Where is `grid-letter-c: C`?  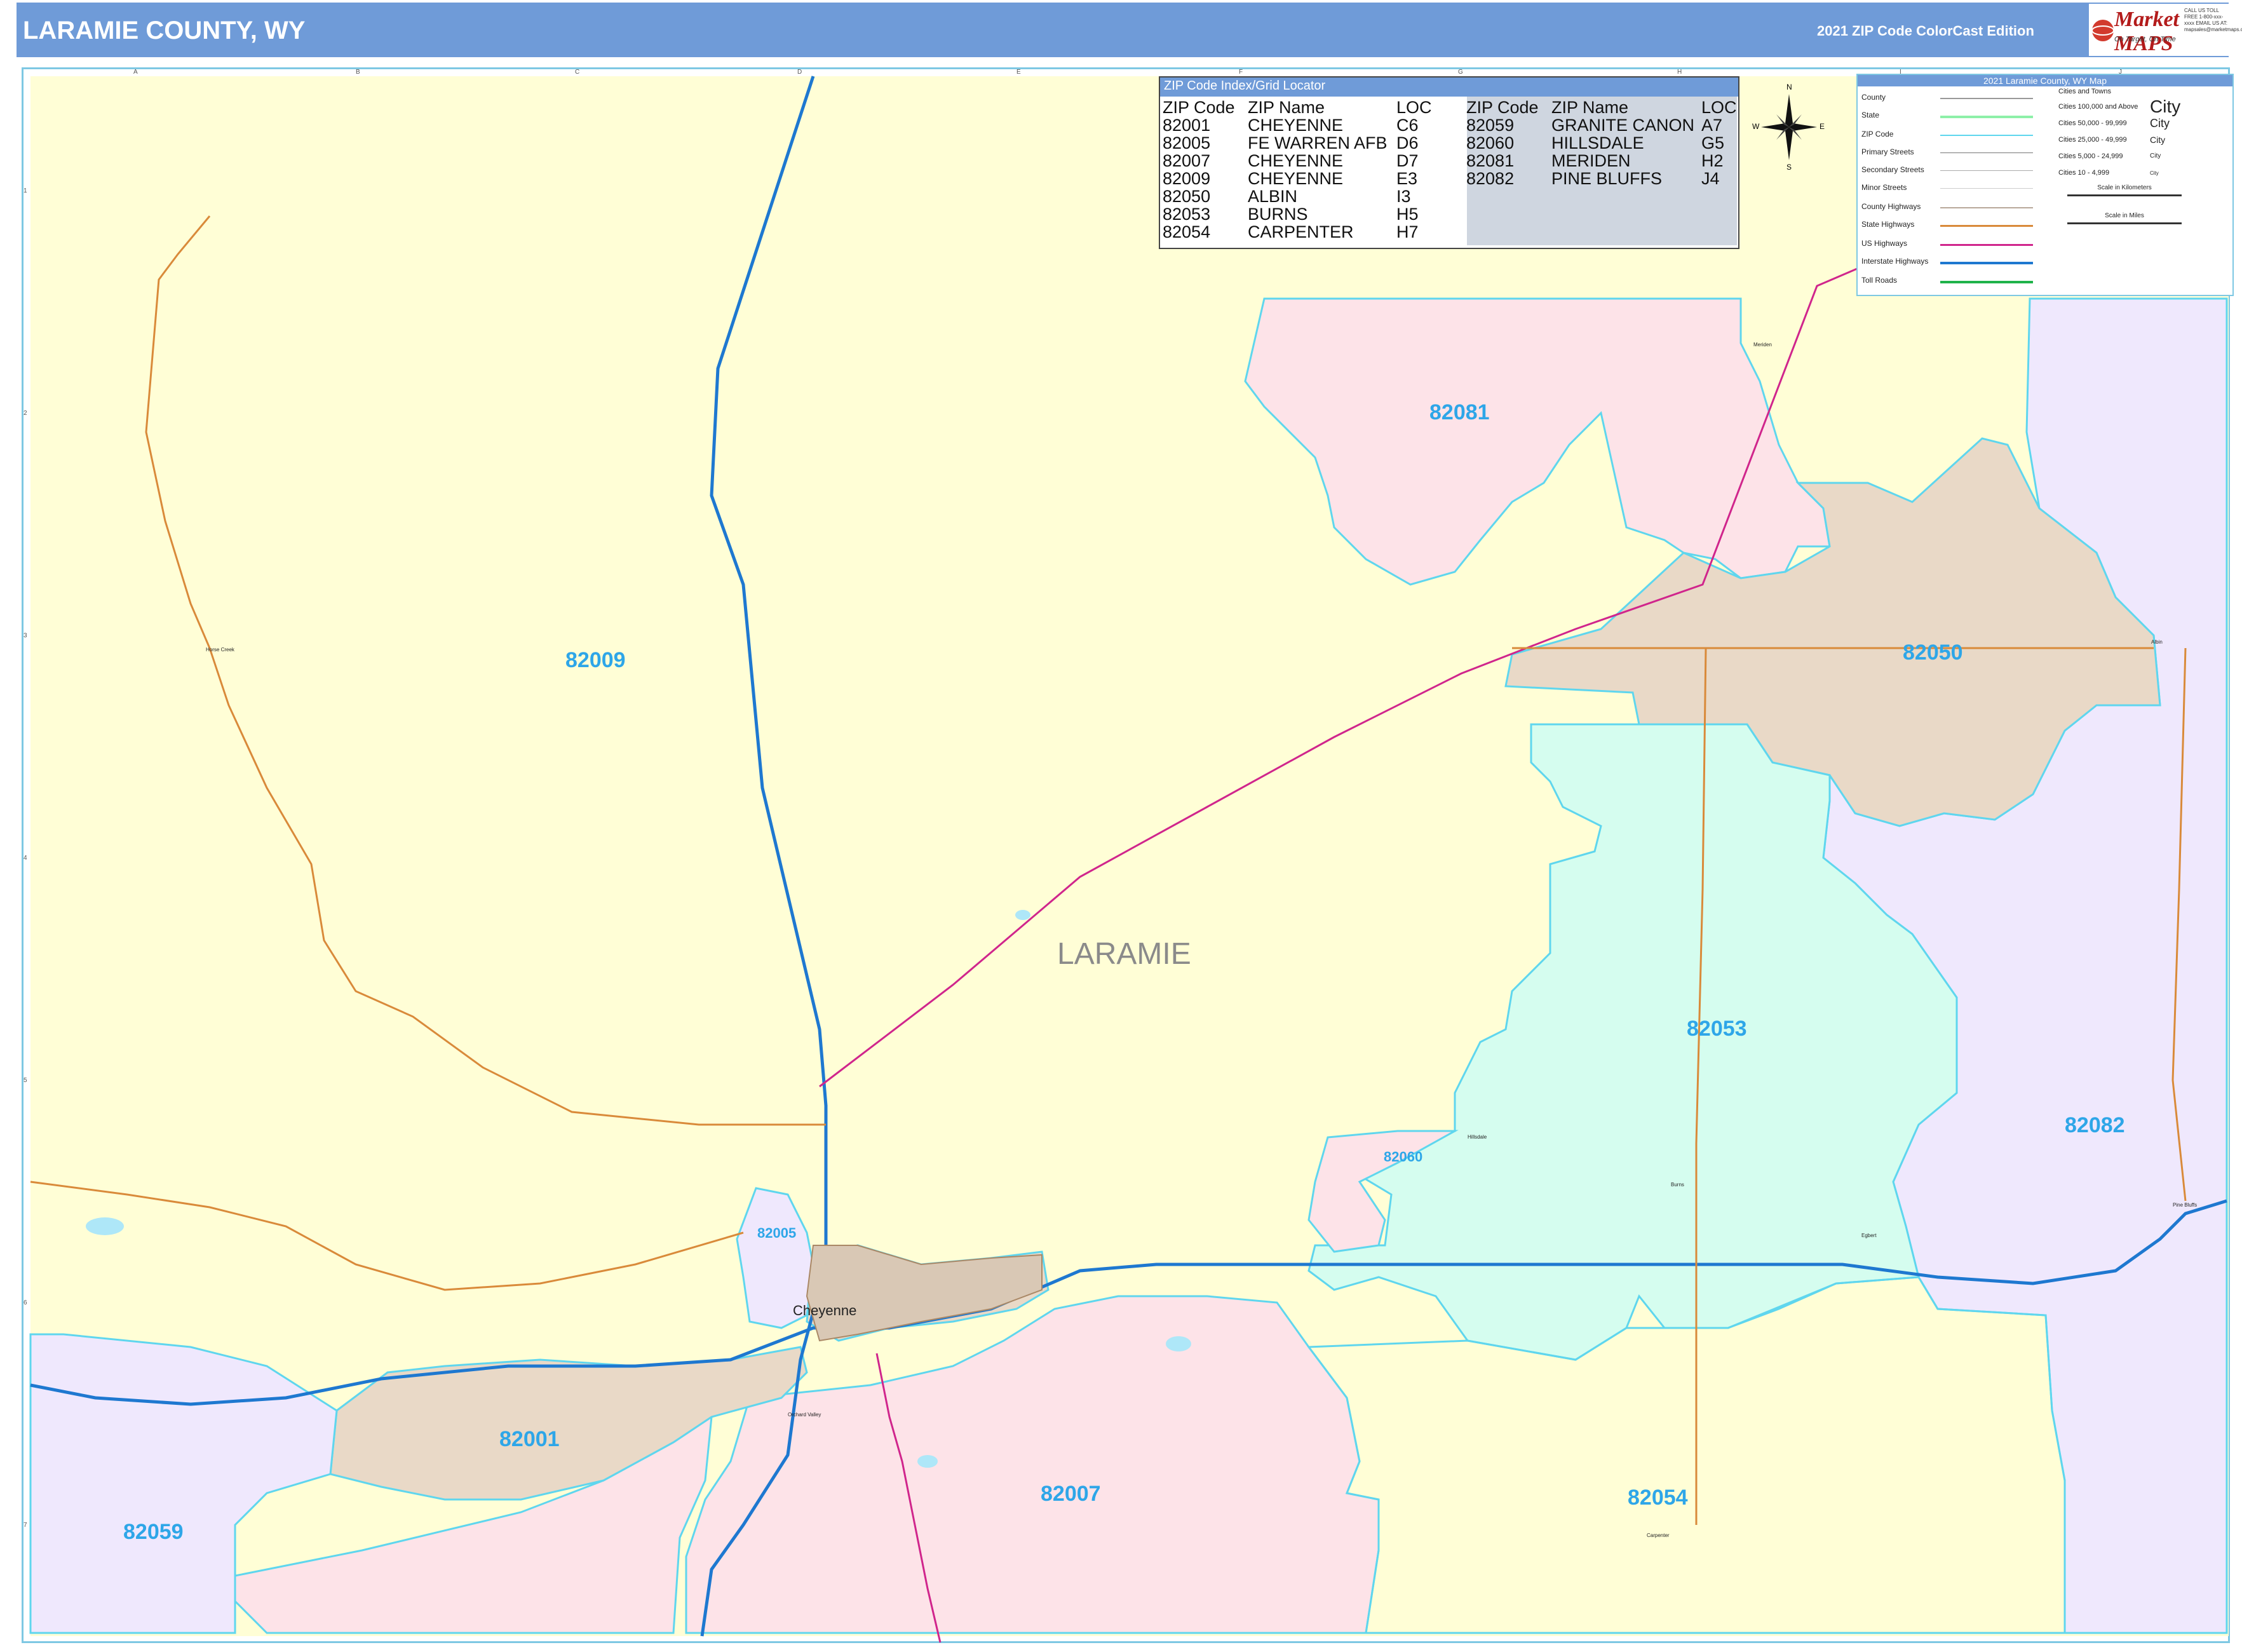 grid-letter-c: C is located at coordinates (577, 73).